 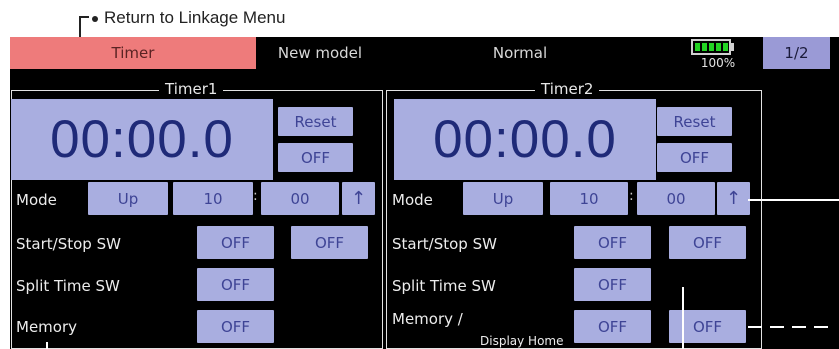 I want to click on timer1-title: Timer1, so click(x=191, y=89).